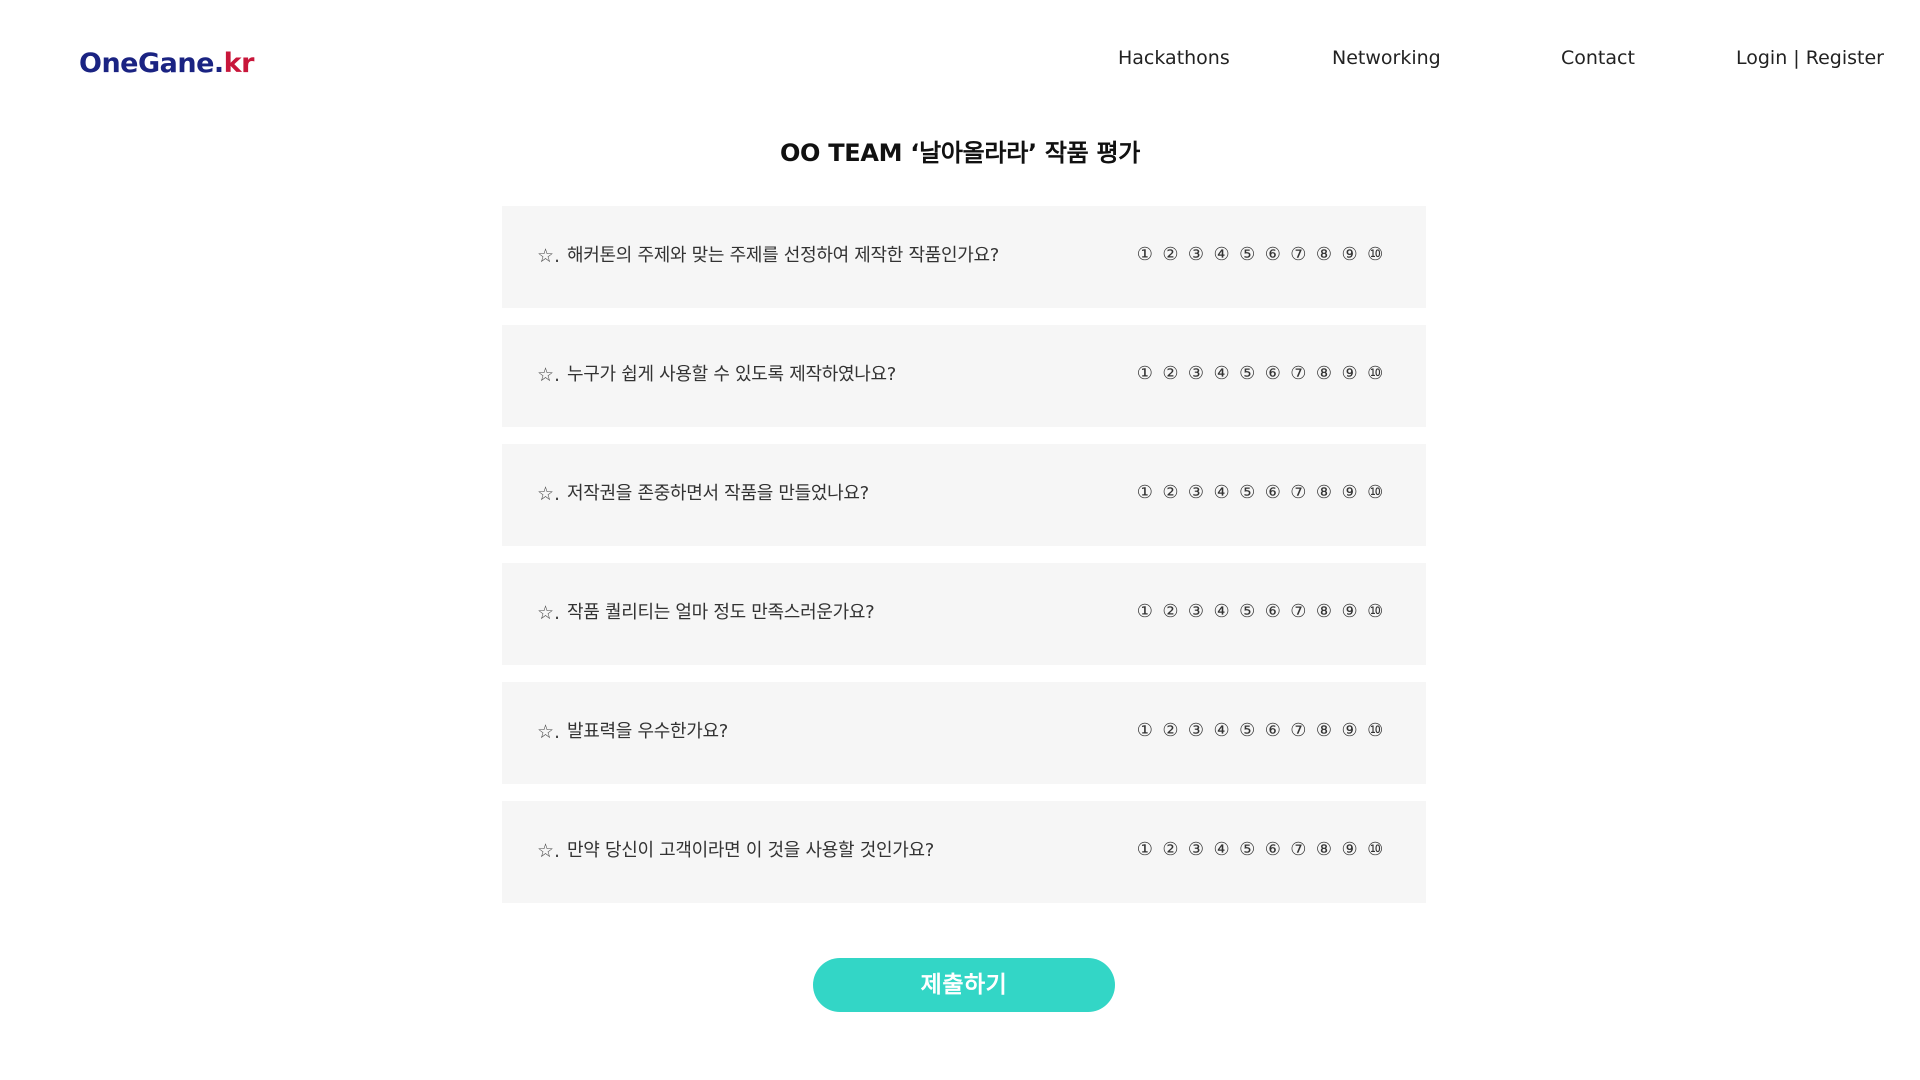  Describe the element at coordinates (239, 63) in the screenshot. I see `logo-text-tld: kr` at that location.